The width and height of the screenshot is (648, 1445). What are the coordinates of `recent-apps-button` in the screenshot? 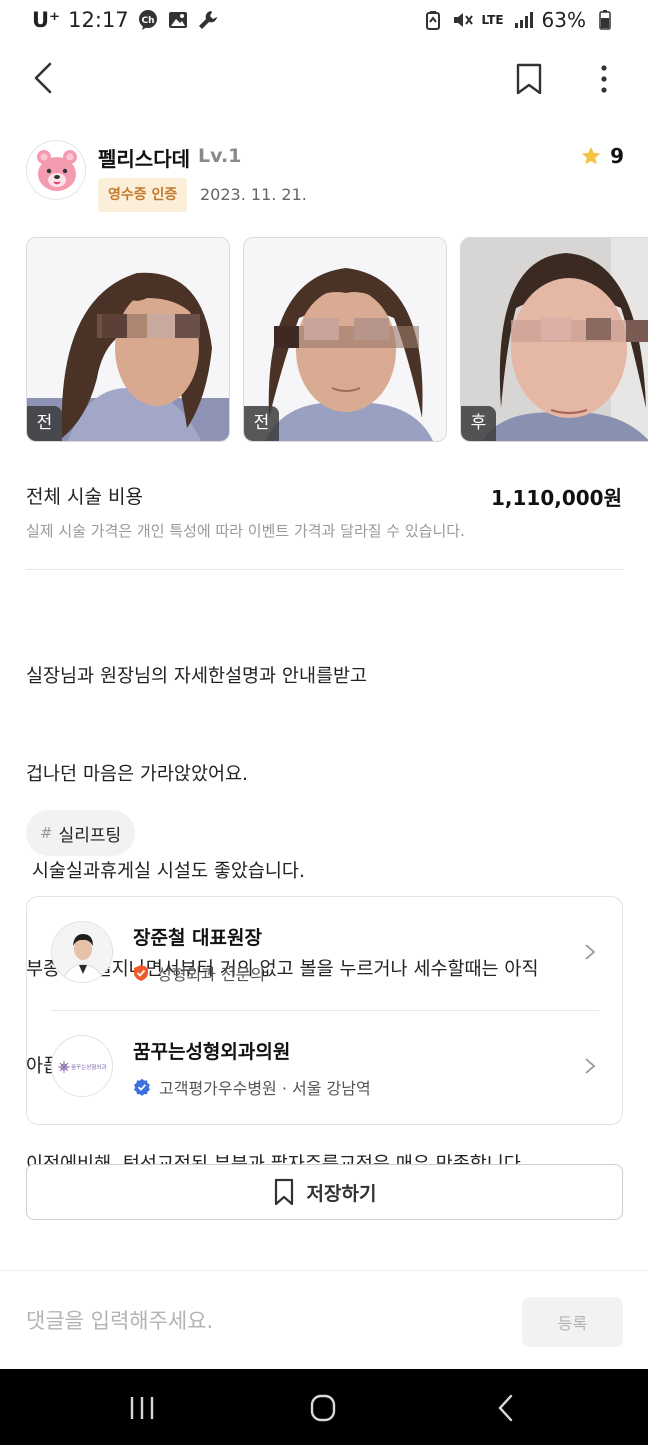 It's located at (142, 1408).